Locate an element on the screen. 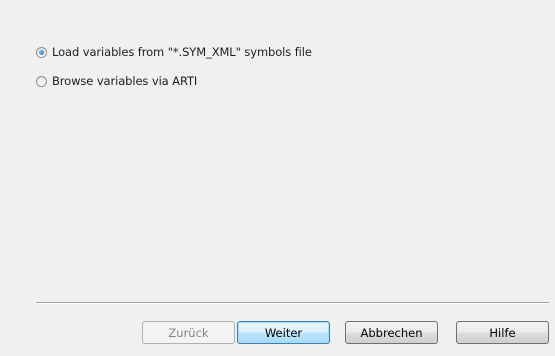  footer-separator is located at coordinates (292, 303).